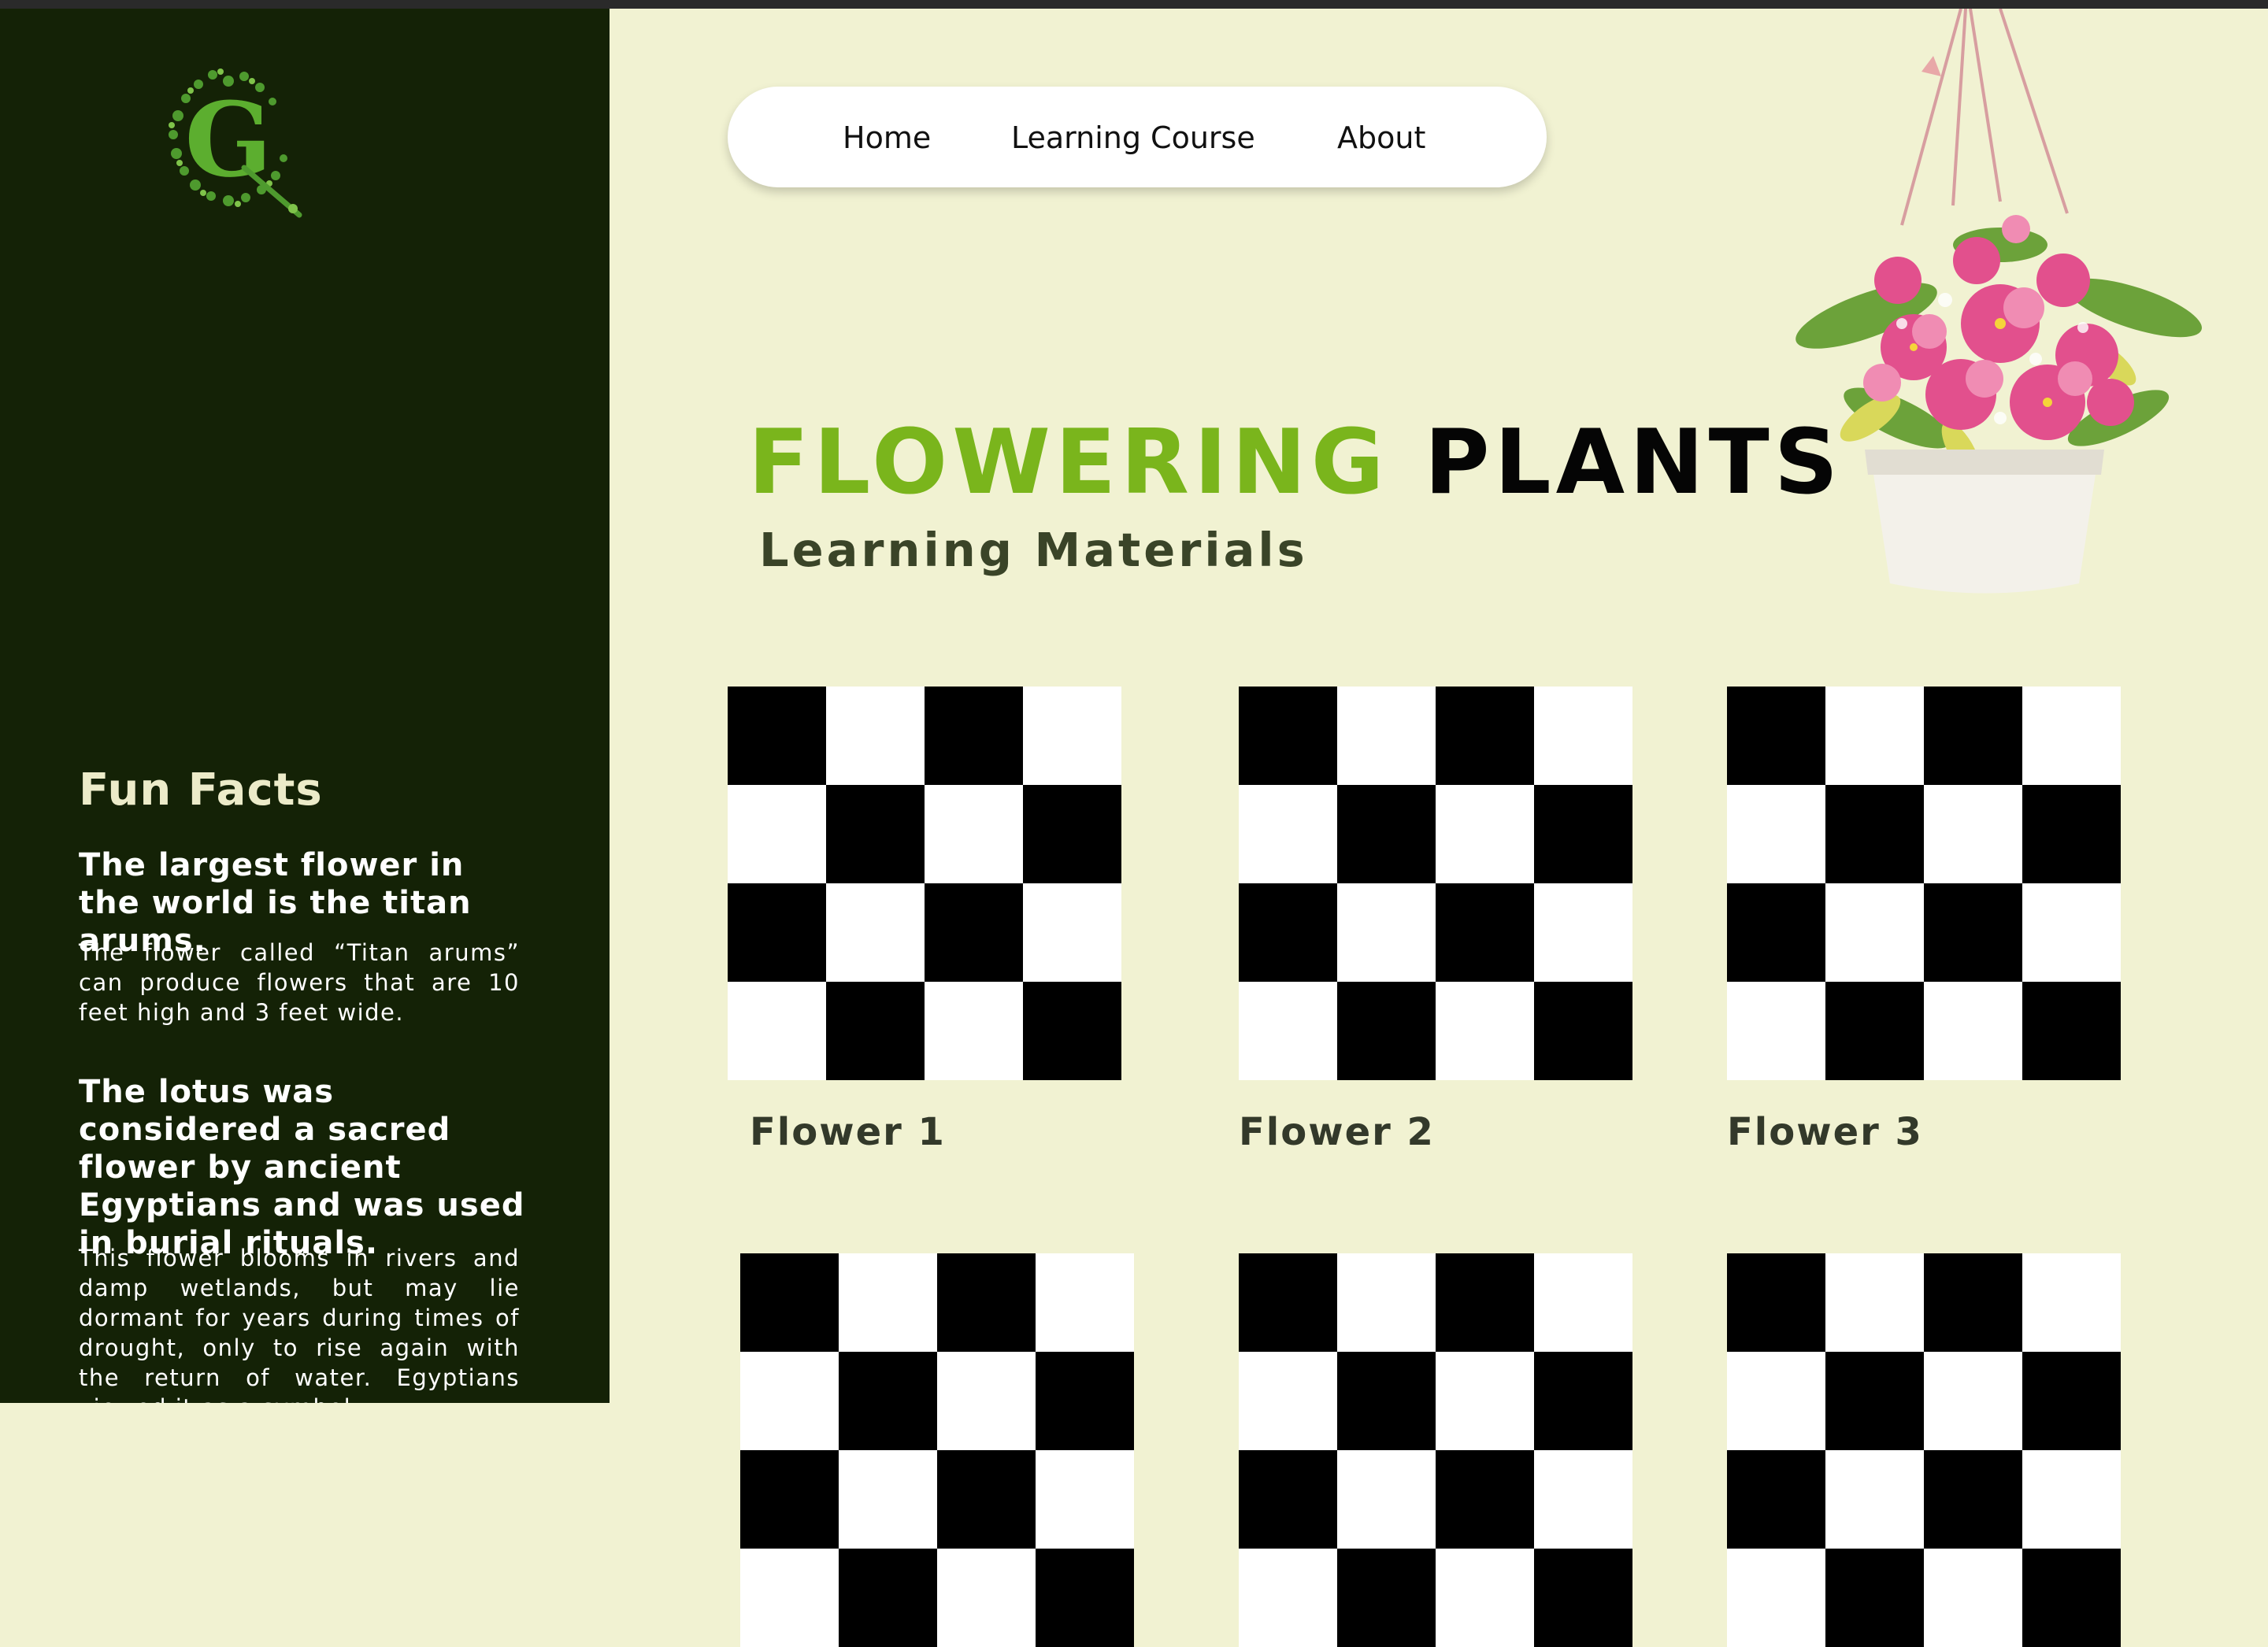  Describe the element at coordinates (937, 1450) in the screenshot. I see `flower-4-image-placeholder` at that location.